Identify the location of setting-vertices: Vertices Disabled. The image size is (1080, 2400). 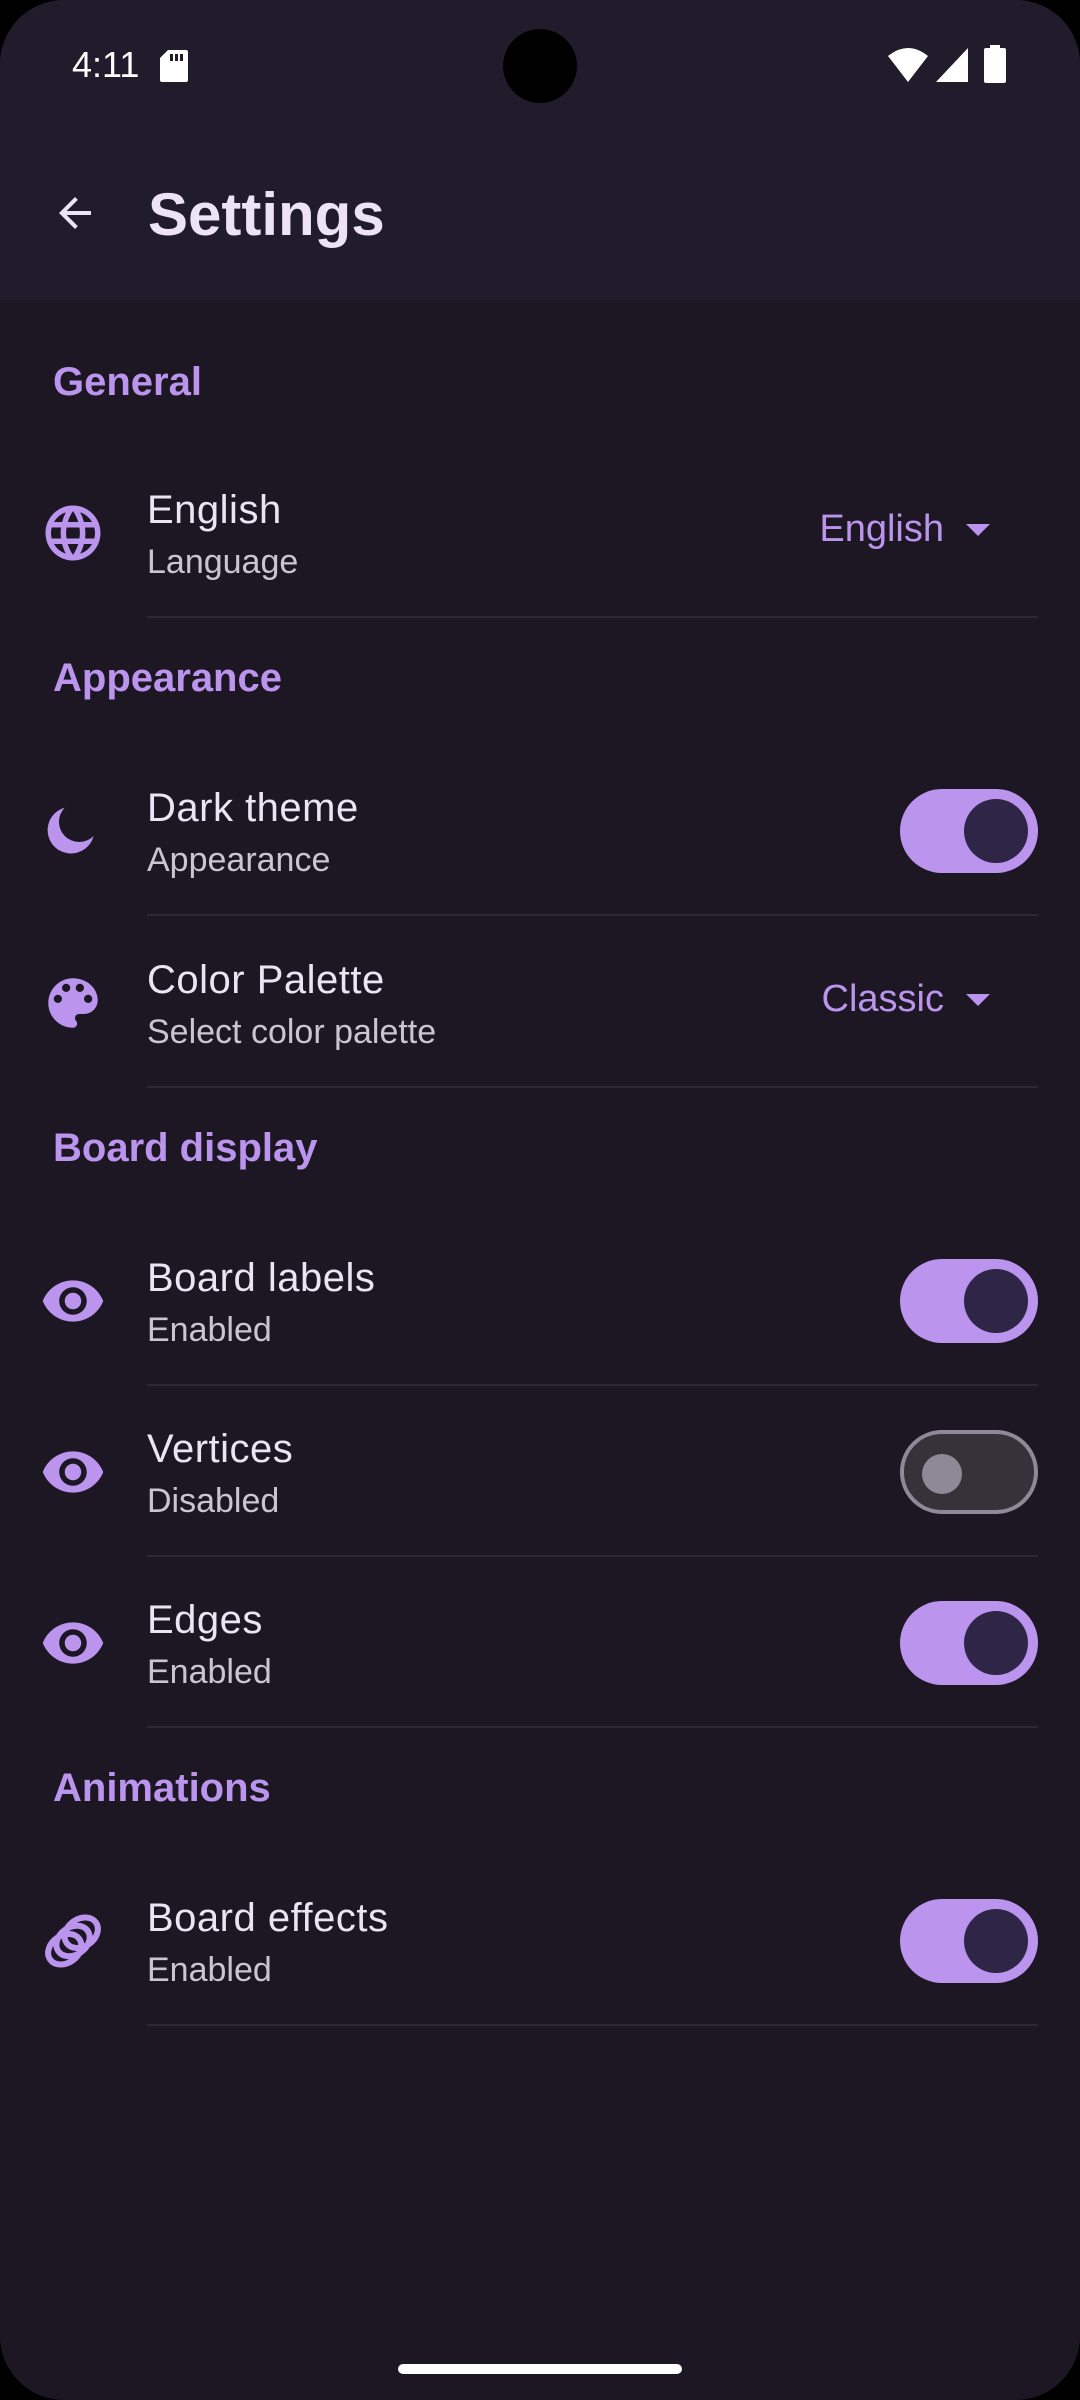
(540, 1472).